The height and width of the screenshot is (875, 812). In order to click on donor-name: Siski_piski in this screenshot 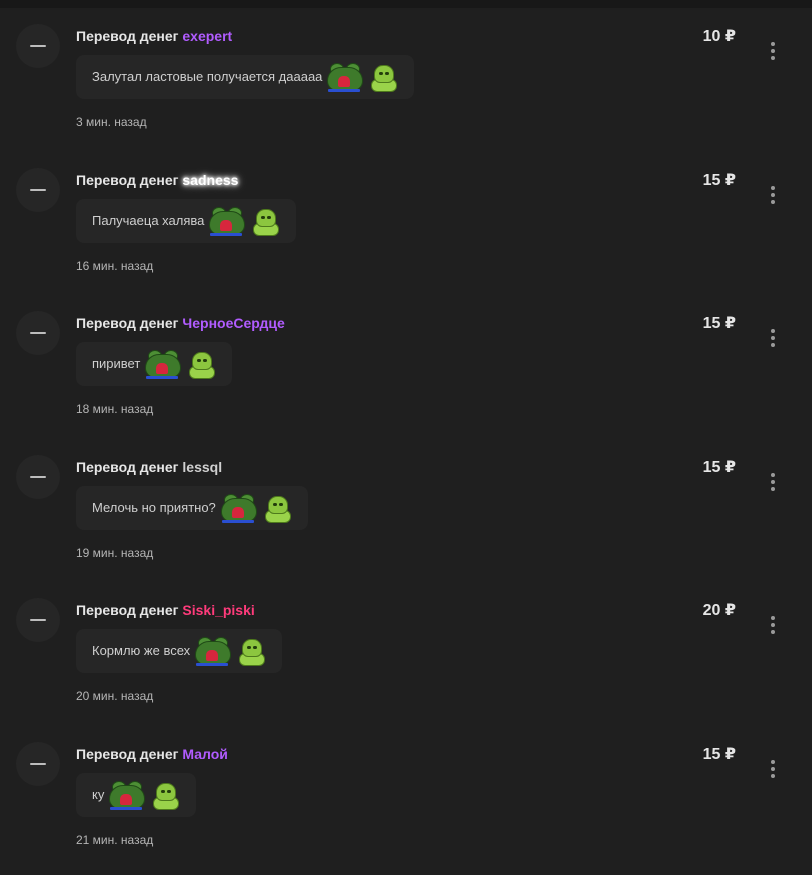, I will do `click(218, 610)`.